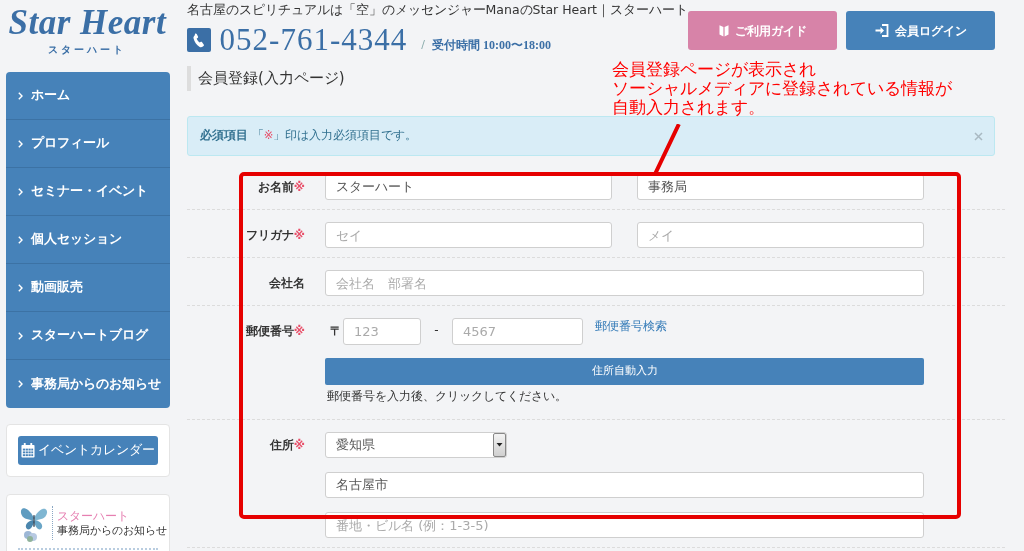 The height and width of the screenshot is (551, 1024). I want to click on field-label: フリガナ※, so click(274, 235).